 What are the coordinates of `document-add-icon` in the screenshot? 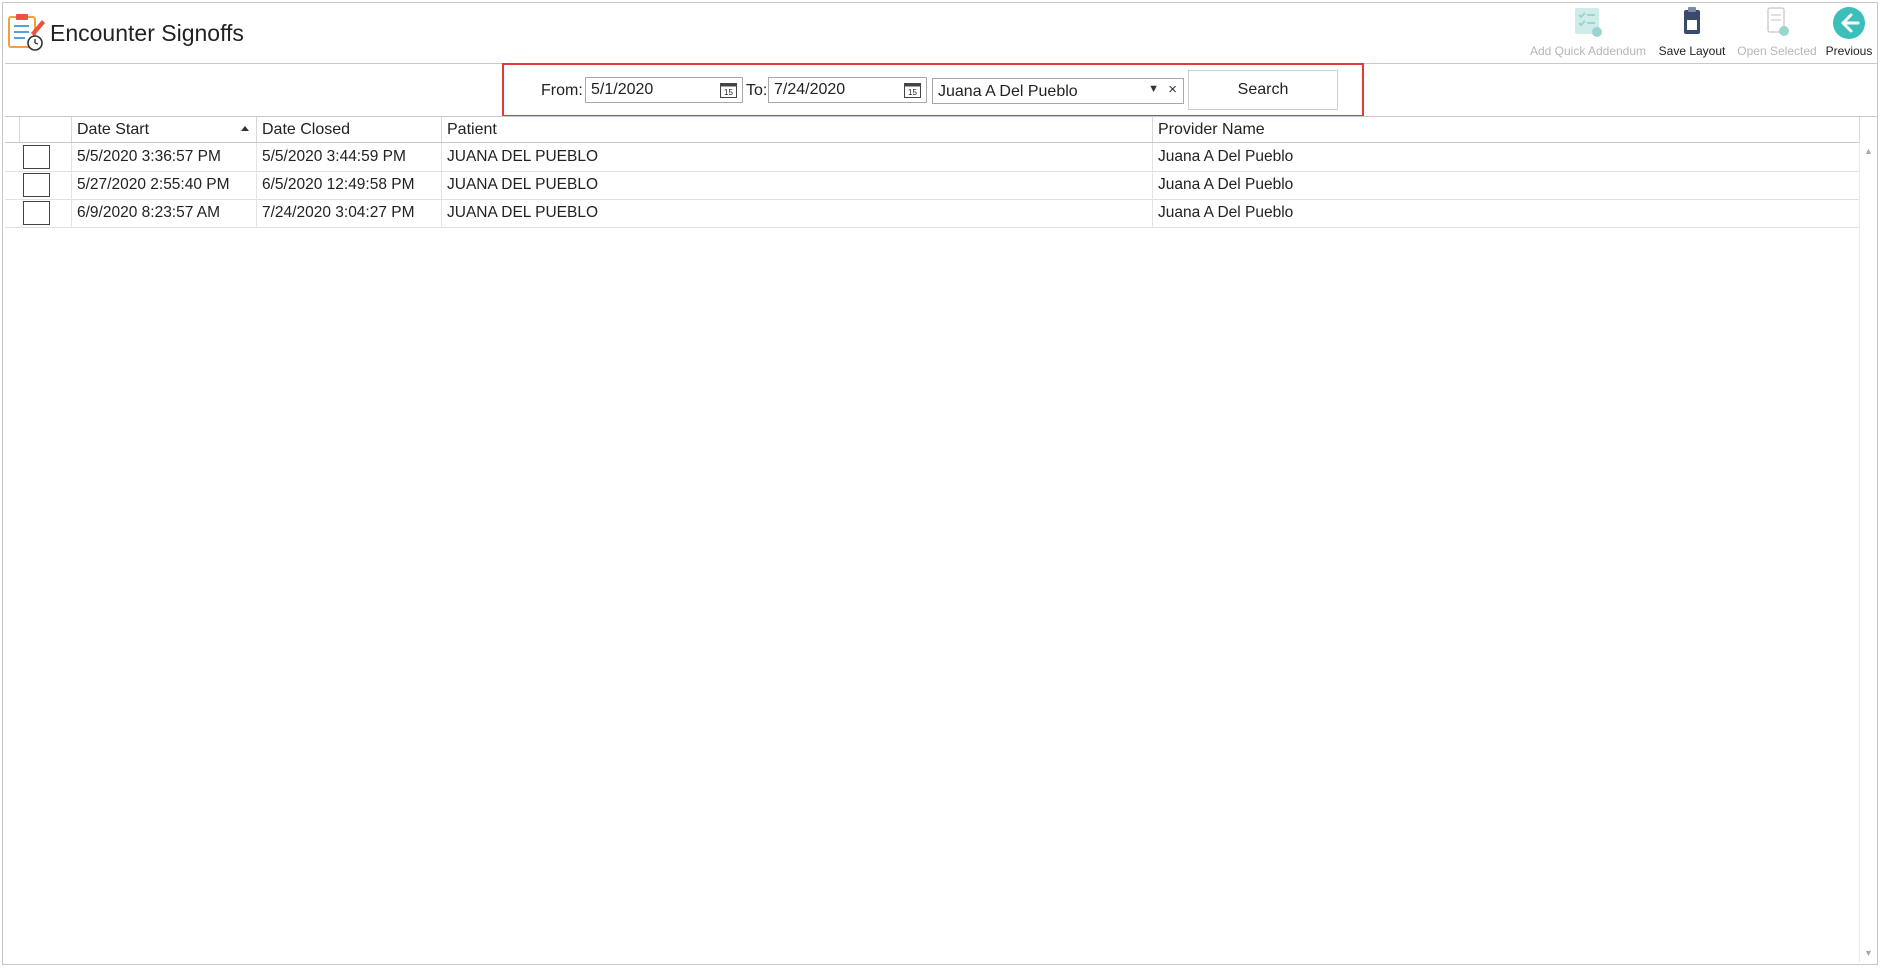 It's located at (1777, 23).